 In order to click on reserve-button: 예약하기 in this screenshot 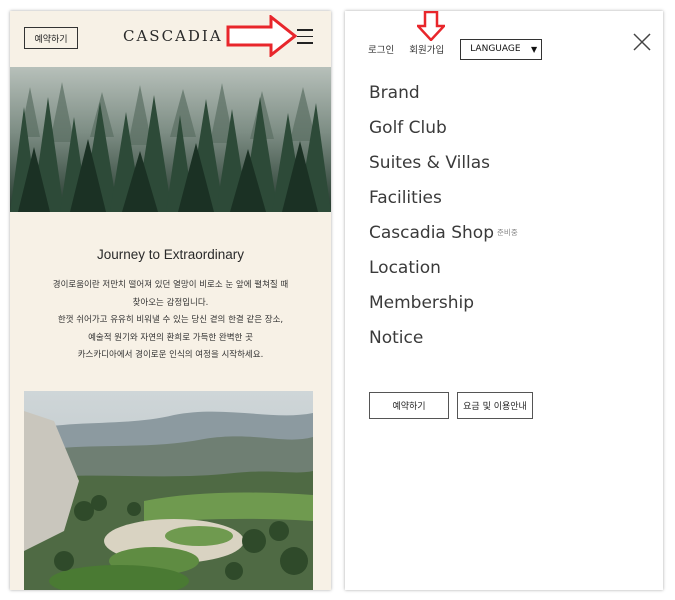, I will do `click(51, 38)`.